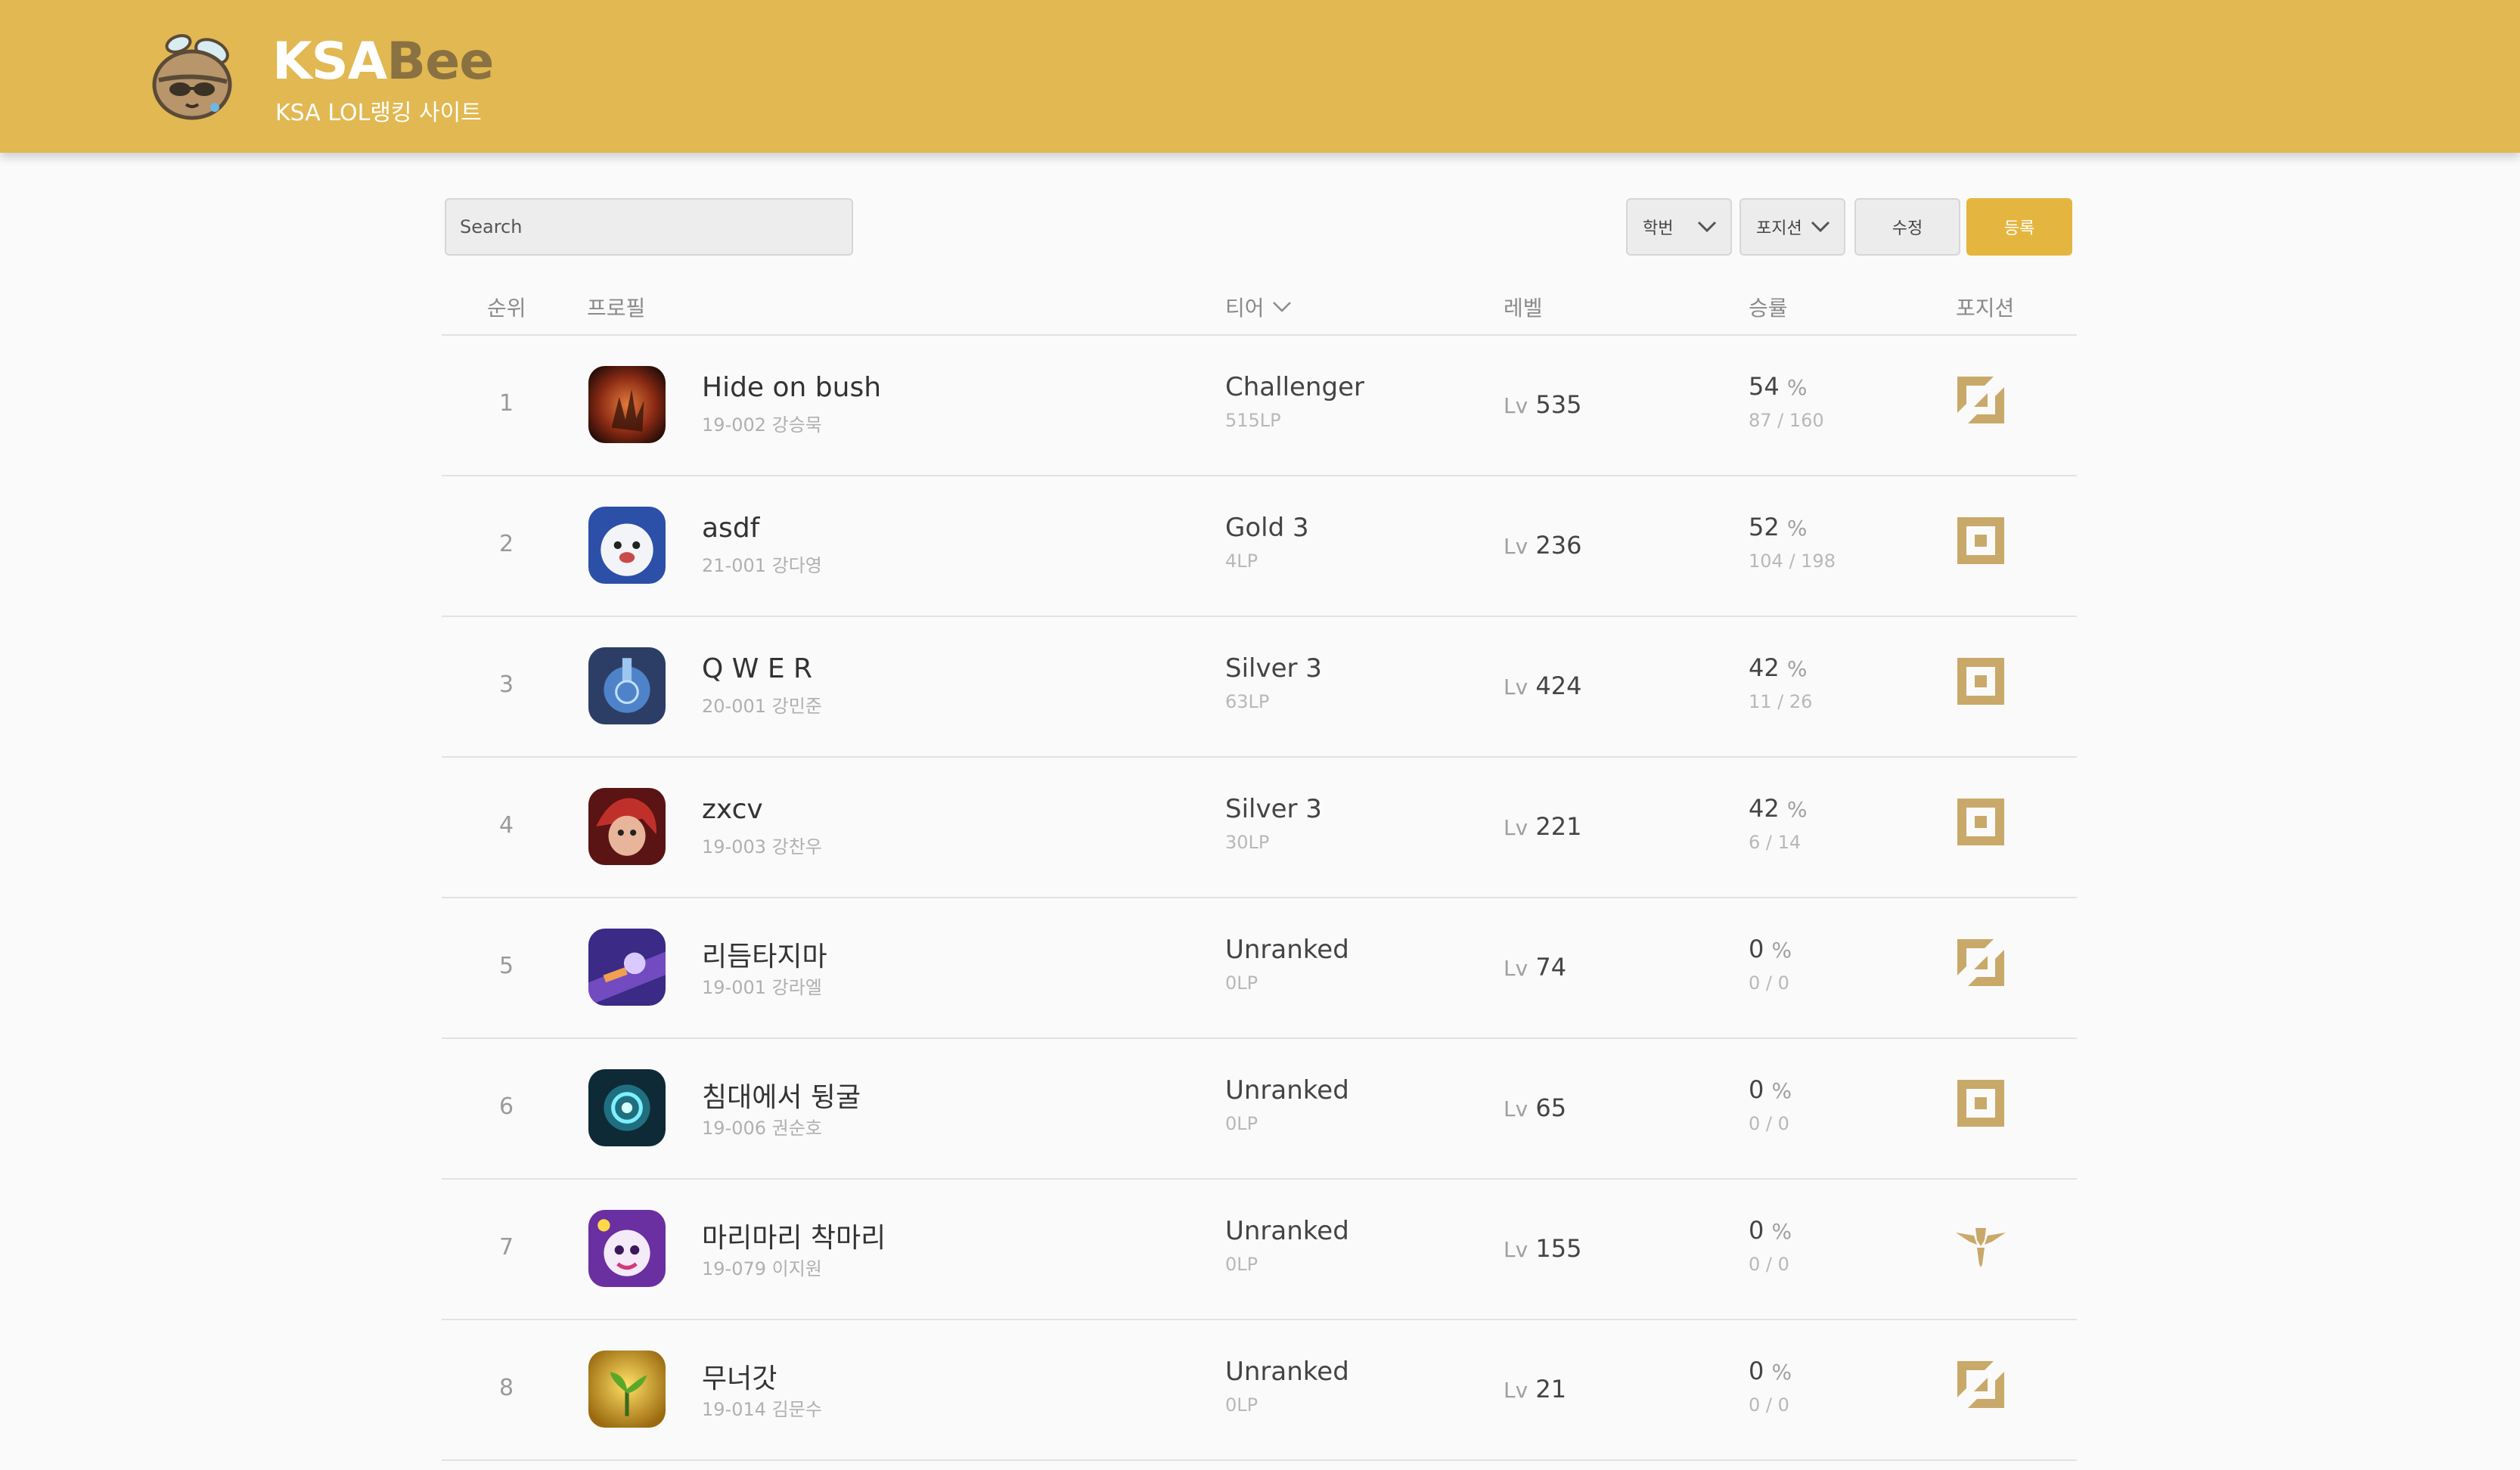 Image resolution: width=2520 pixels, height=1470 pixels. I want to click on header-profile: 프로필, so click(616, 309).